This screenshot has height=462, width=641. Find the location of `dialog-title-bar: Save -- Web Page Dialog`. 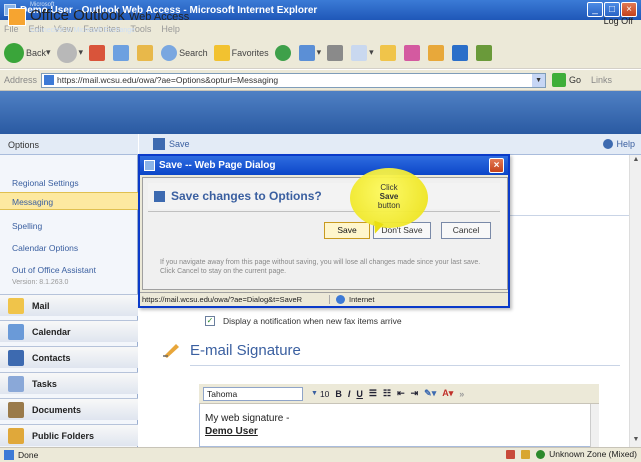

dialog-title-bar: Save -- Web Page Dialog is located at coordinates (324, 165).